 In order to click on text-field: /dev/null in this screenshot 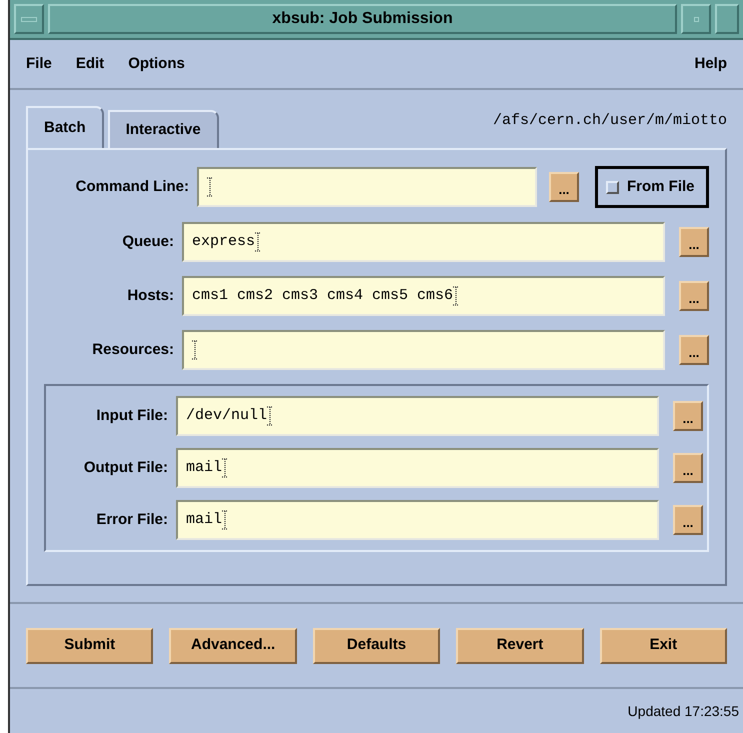, I will do `click(417, 416)`.